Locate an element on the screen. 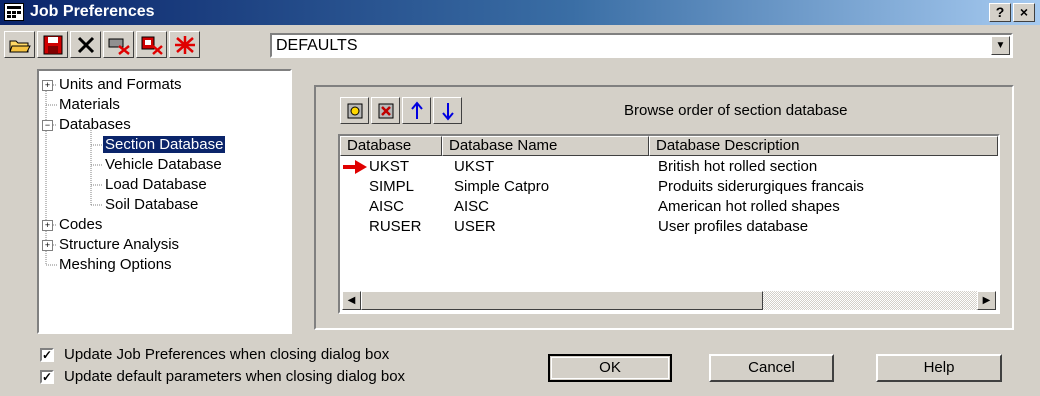 Image resolution: width=1040 pixels, height=396 pixels. table-cell-desc: British hot rolled section is located at coordinates (737, 166).